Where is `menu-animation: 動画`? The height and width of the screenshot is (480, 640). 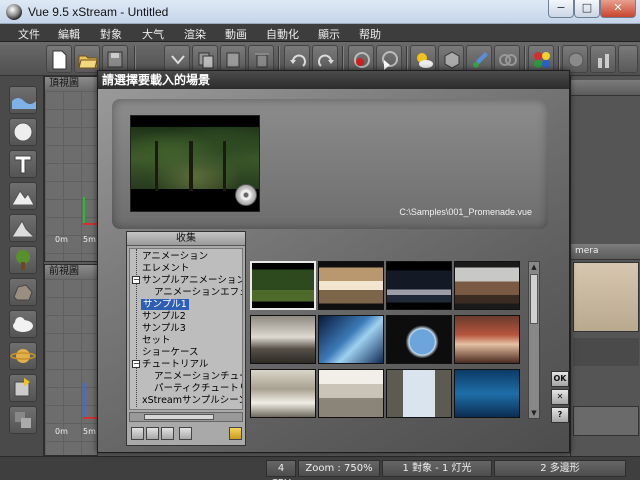
menu-animation: 動画 is located at coordinates (236, 34).